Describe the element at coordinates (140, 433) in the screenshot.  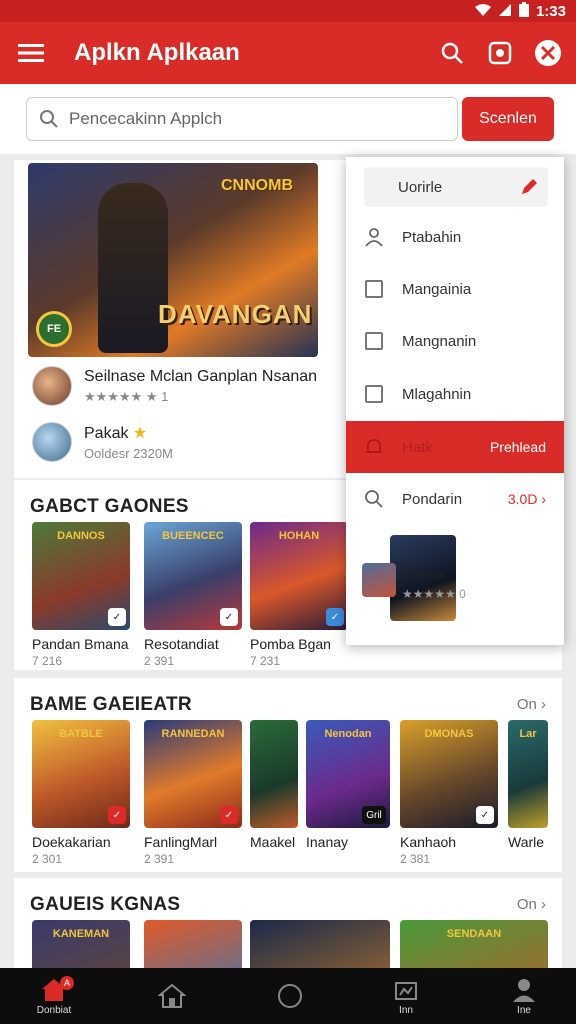
I see `star-icon: ★` at that location.